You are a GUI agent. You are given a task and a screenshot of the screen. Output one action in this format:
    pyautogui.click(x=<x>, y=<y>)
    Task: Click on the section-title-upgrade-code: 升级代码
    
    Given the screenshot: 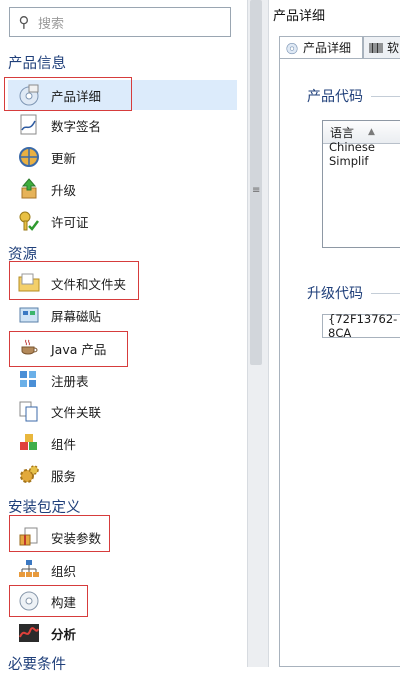 What is the action you would take?
    pyautogui.click(x=335, y=294)
    